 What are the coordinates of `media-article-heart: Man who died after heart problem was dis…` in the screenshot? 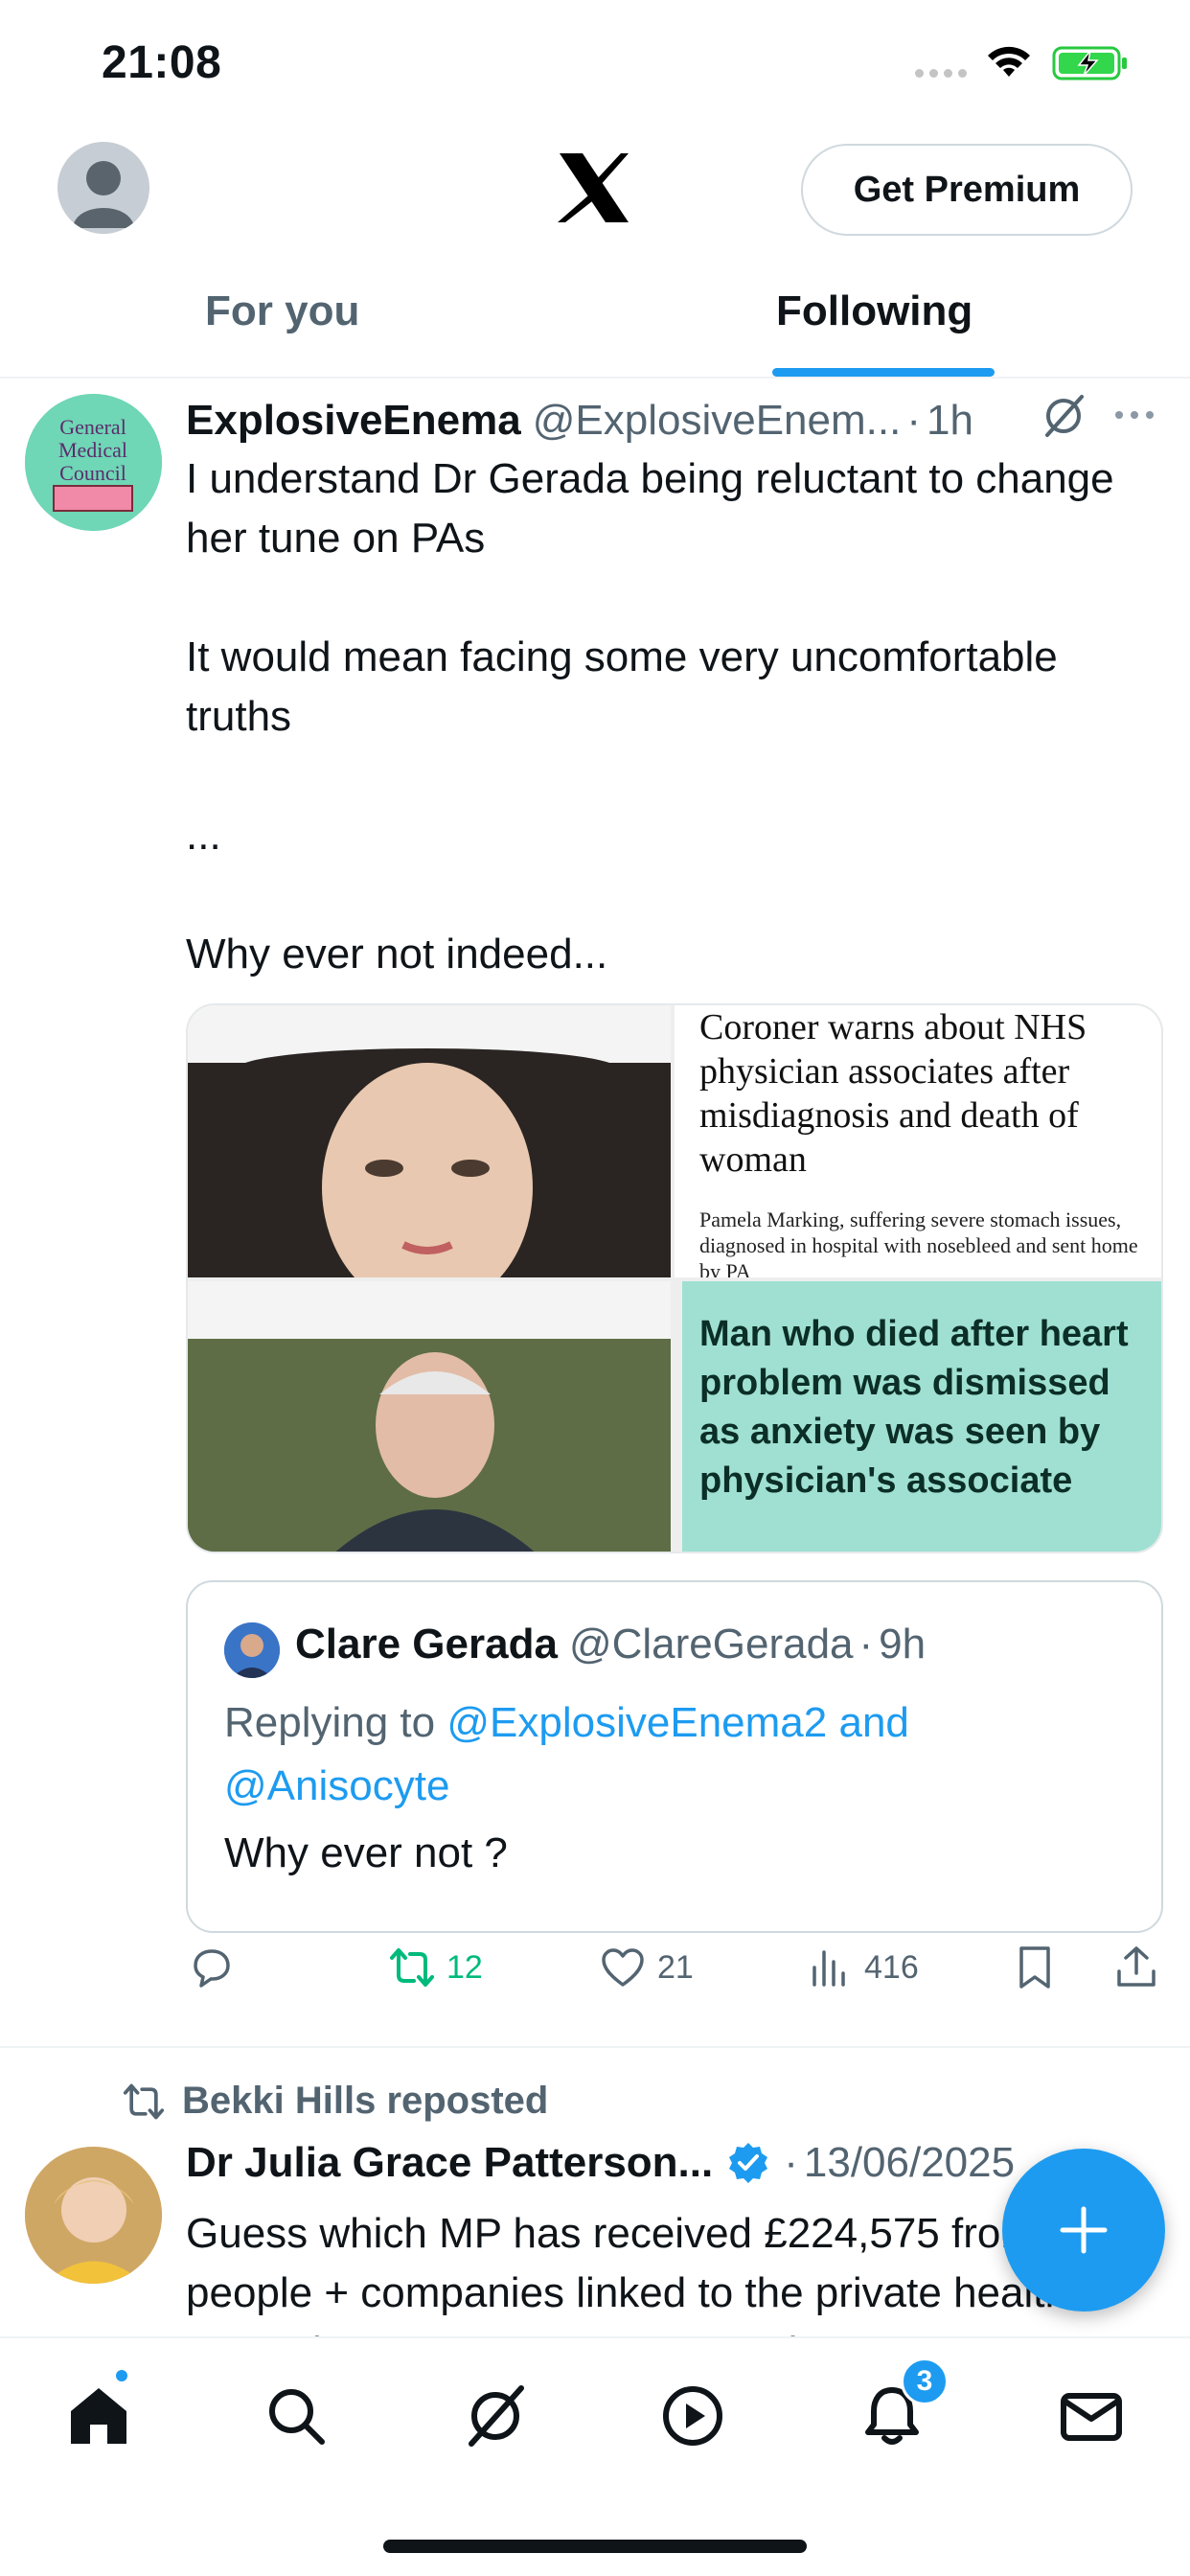 It's located at (921, 1416).